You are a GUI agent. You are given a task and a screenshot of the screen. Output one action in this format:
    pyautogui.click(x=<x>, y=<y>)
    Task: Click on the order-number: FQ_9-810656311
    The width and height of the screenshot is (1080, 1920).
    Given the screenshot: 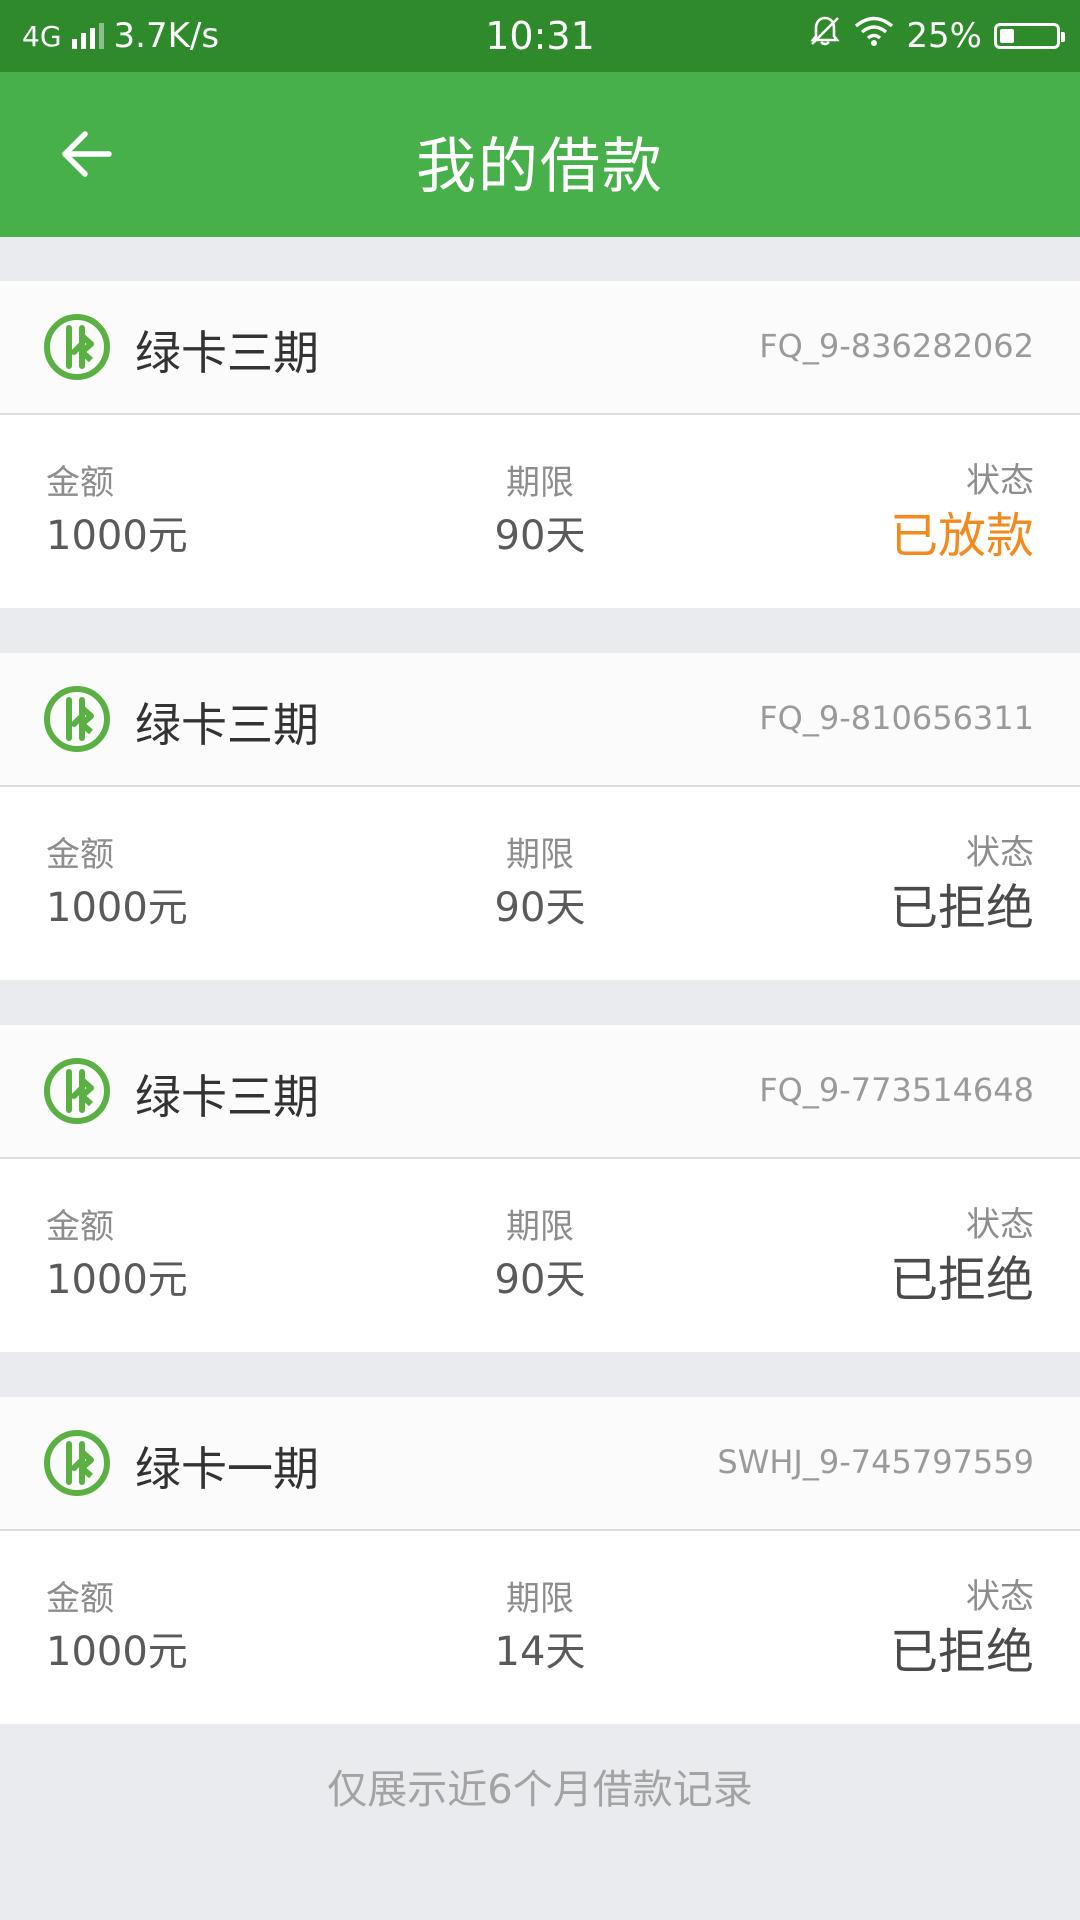 What is the action you would take?
    pyautogui.click(x=896, y=718)
    